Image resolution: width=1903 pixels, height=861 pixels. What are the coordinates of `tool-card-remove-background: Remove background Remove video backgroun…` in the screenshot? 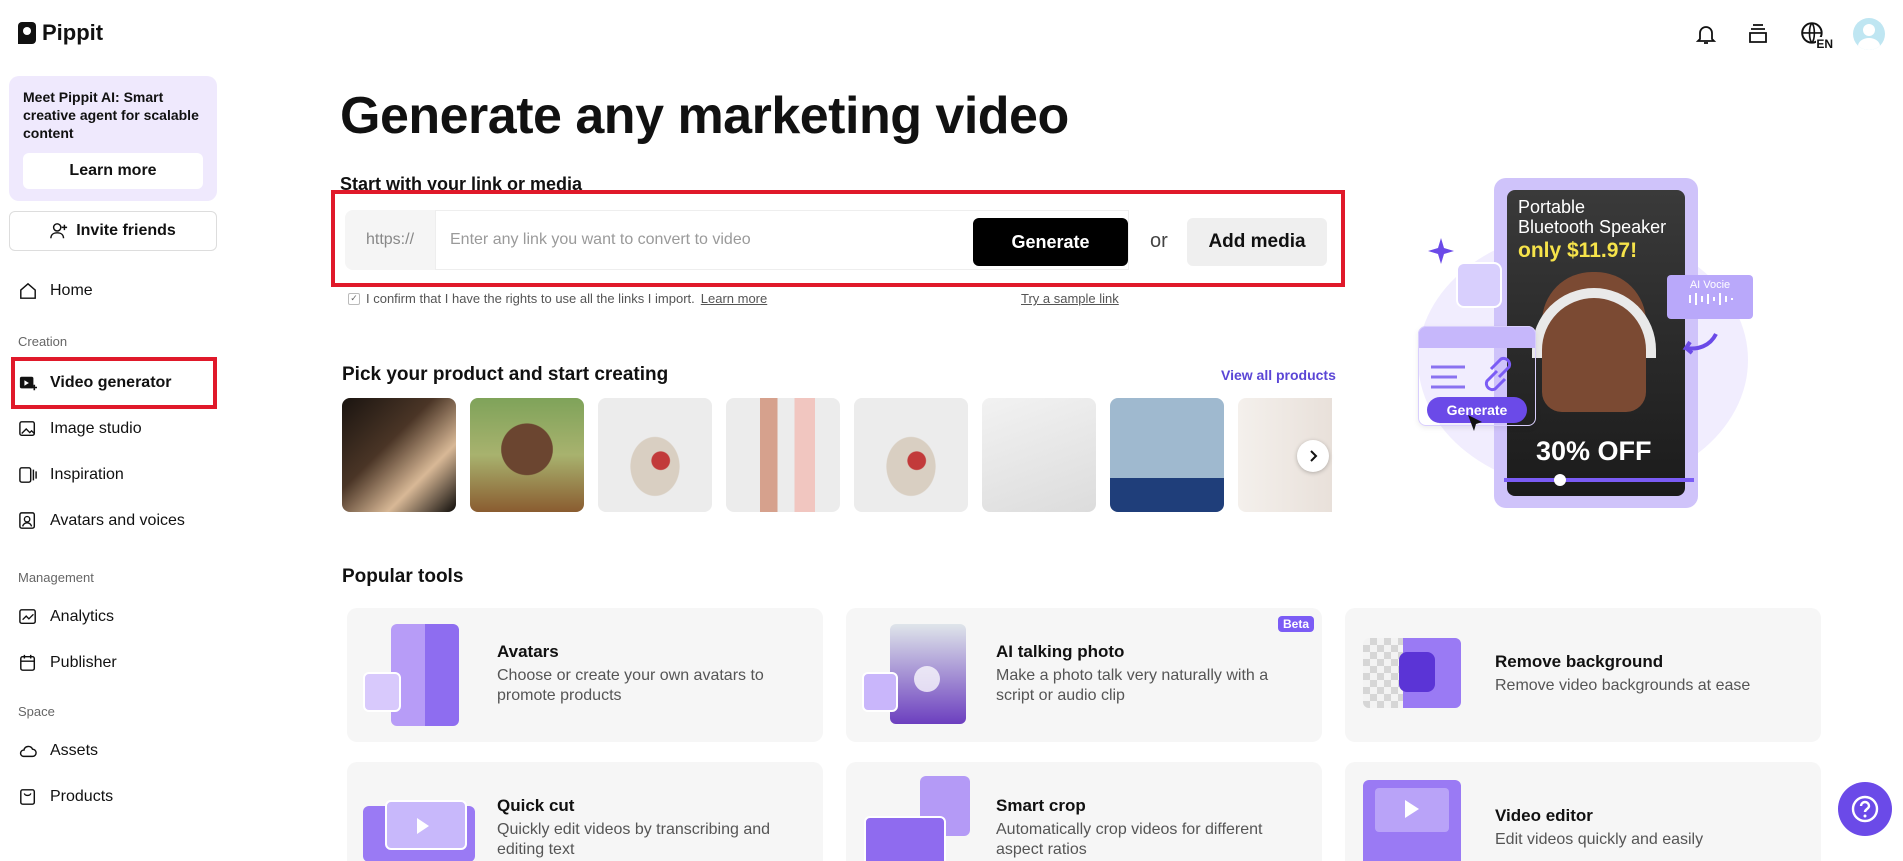 It's located at (1583, 675).